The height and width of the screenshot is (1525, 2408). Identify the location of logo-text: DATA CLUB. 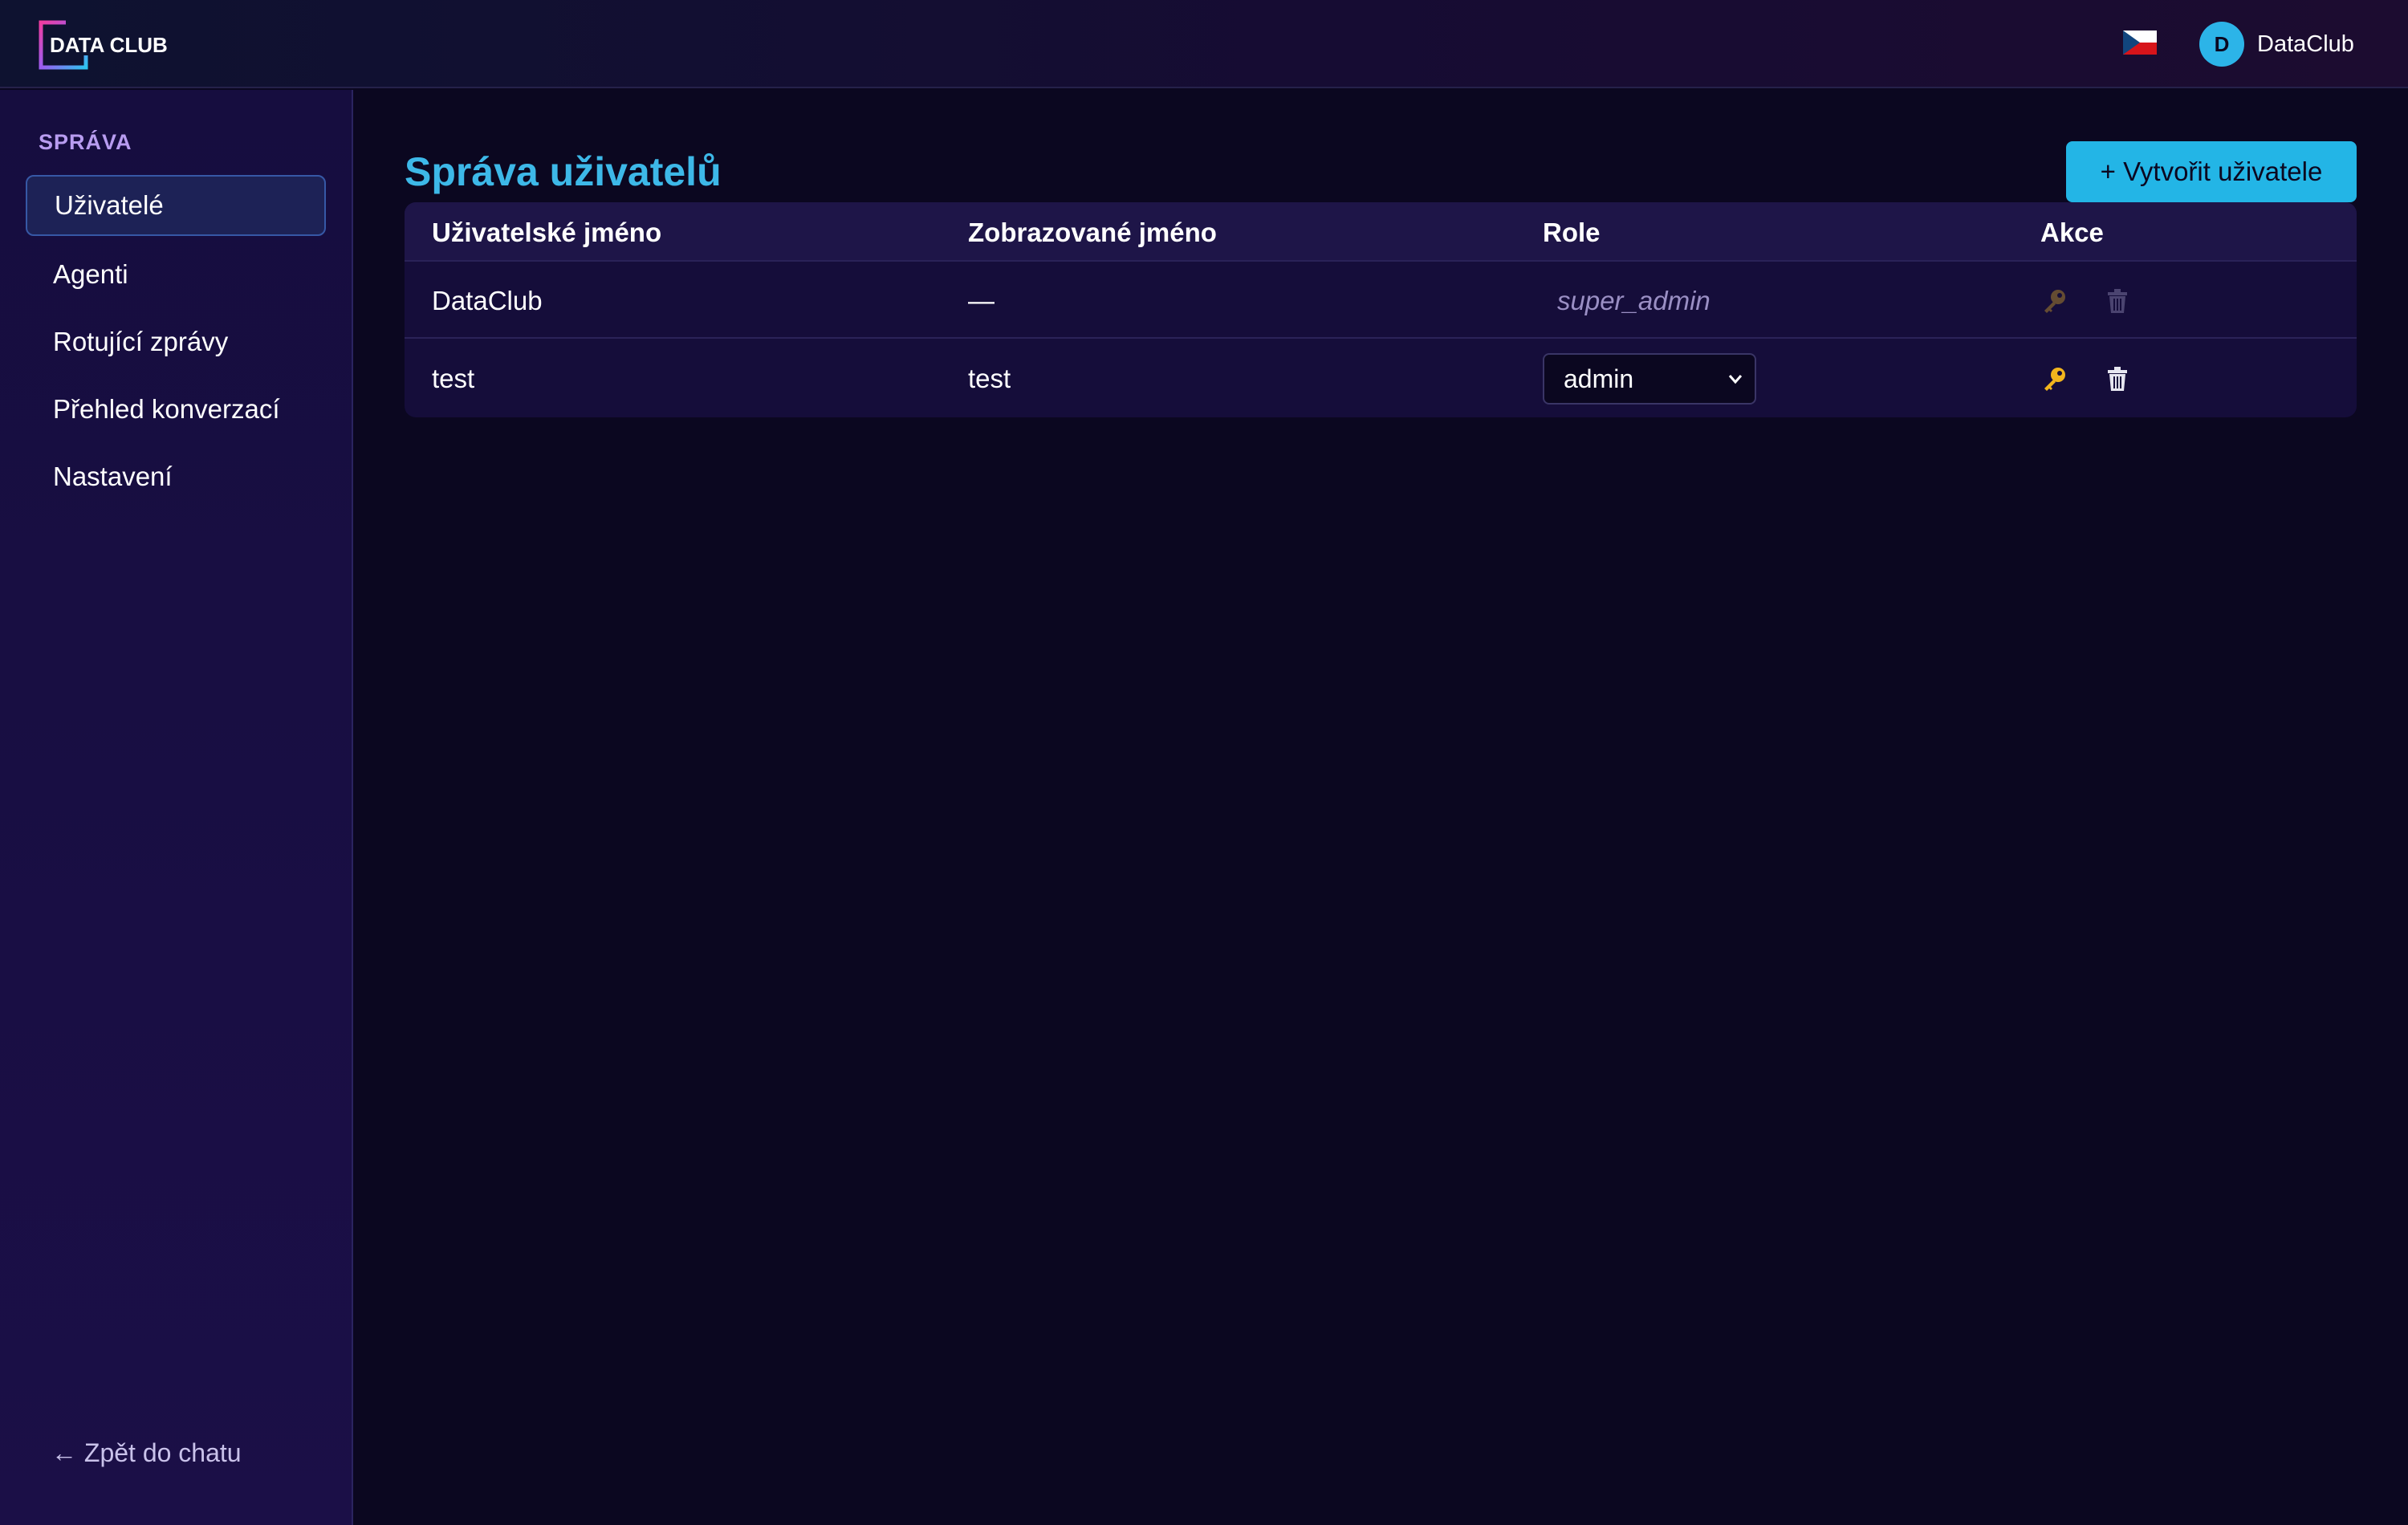
(109, 45).